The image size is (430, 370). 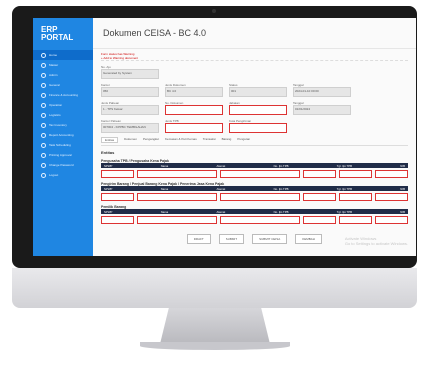 I want to click on field-value: BC 4.0, so click(x=194, y=92).